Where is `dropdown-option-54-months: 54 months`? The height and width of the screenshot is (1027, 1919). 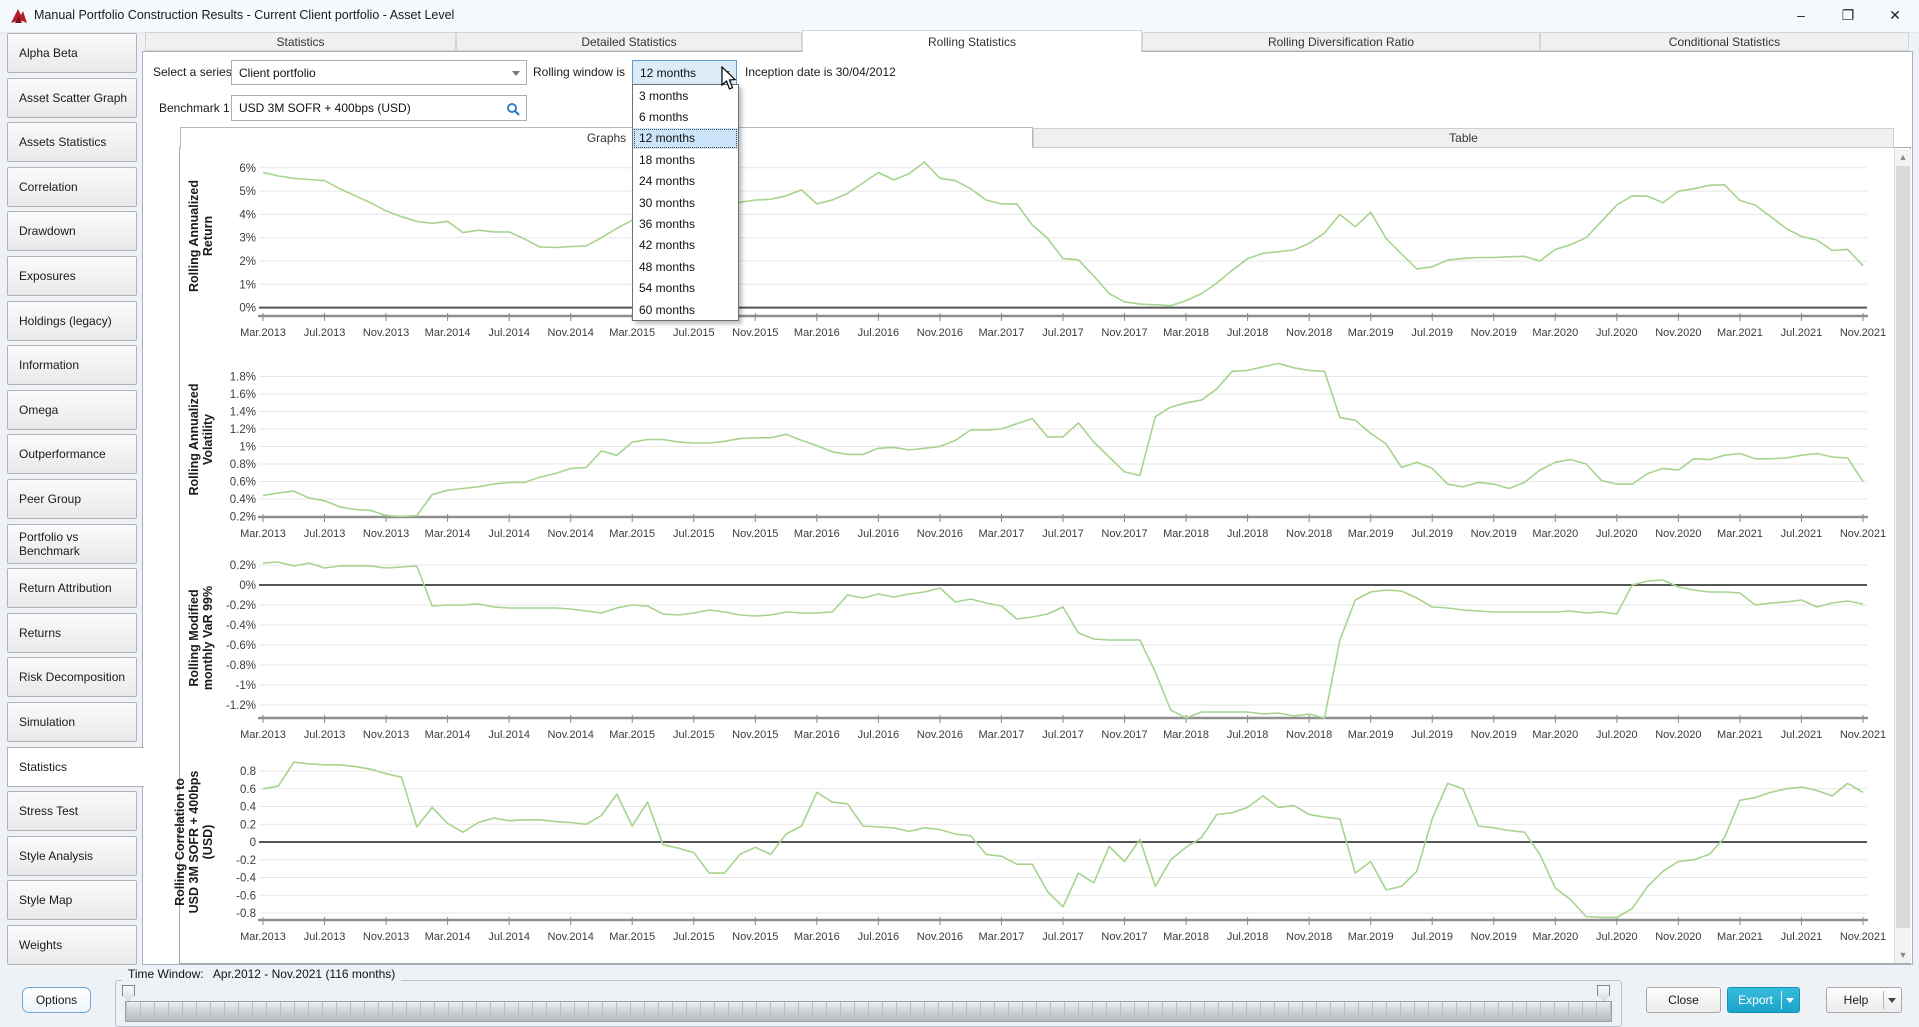 dropdown-option-54-months: 54 months is located at coordinates (685, 288).